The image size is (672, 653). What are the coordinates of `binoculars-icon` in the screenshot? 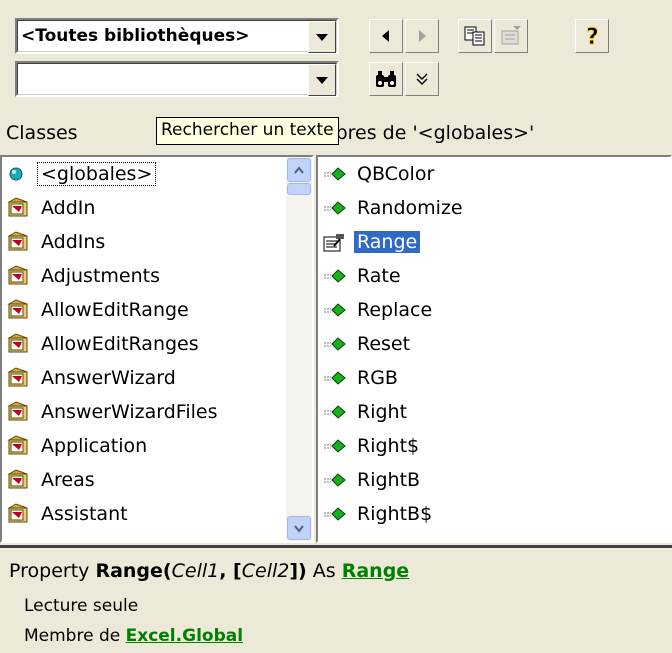 It's located at (386, 79).